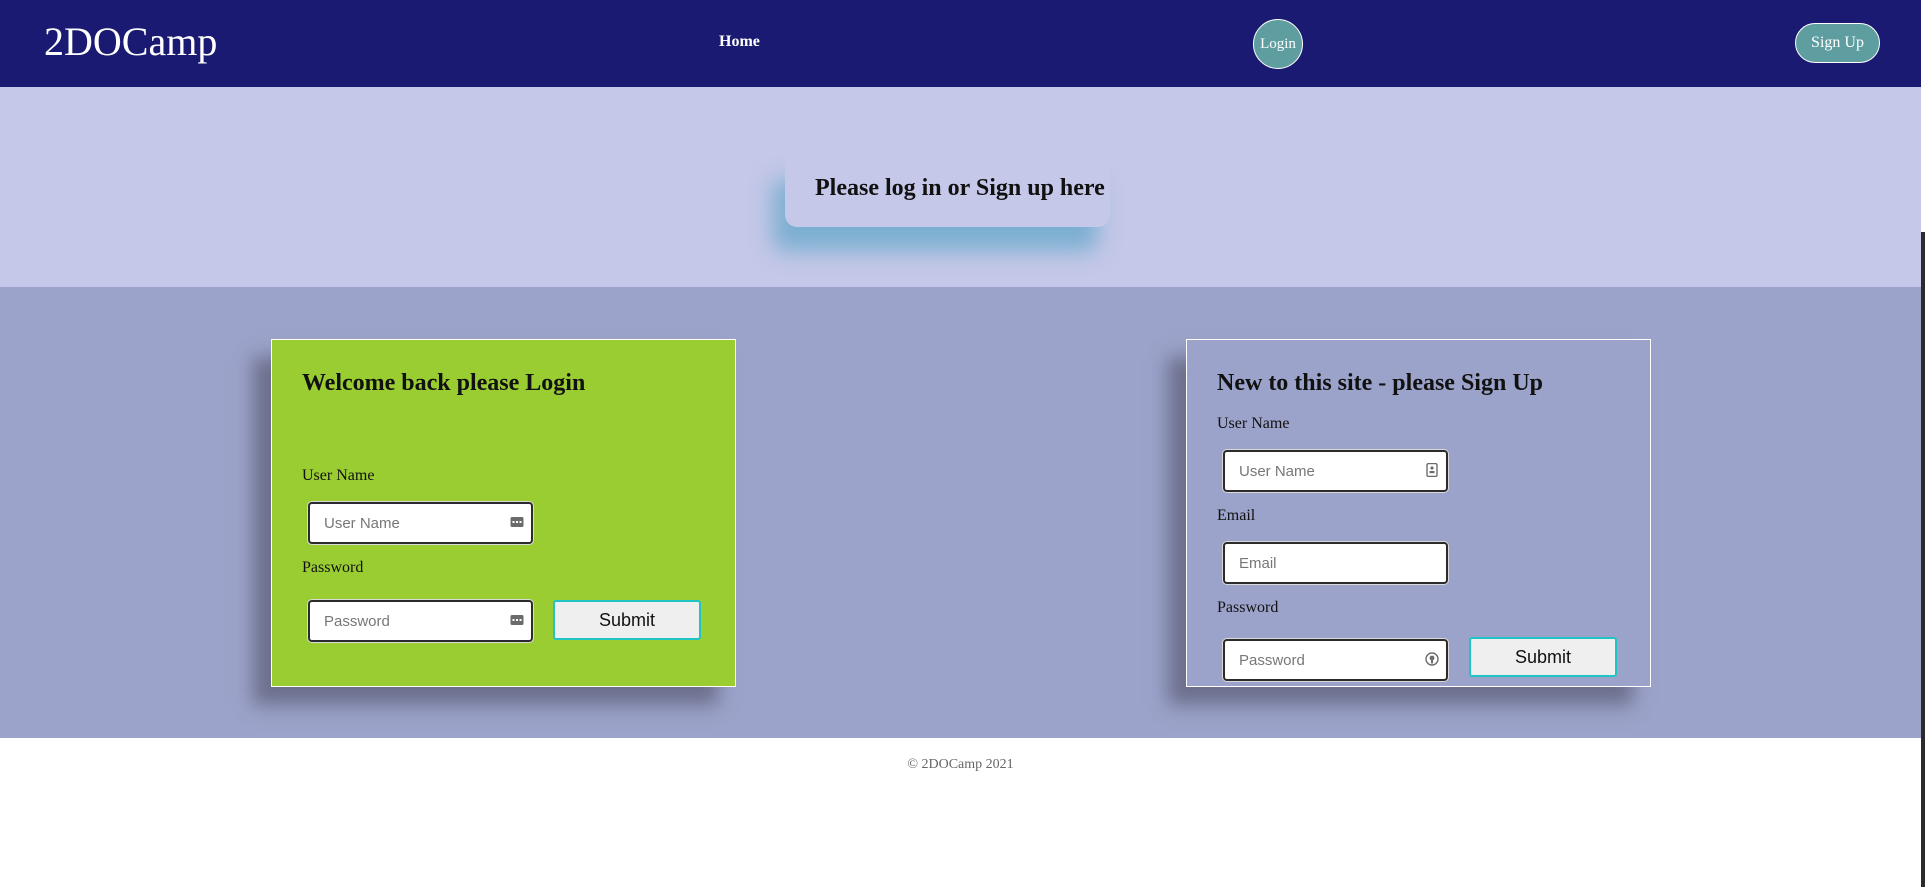  What do you see at coordinates (1837, 43) in the screenshot?
I see `nav-signup-button: Sign Up` at bounding box center [1837, 43].